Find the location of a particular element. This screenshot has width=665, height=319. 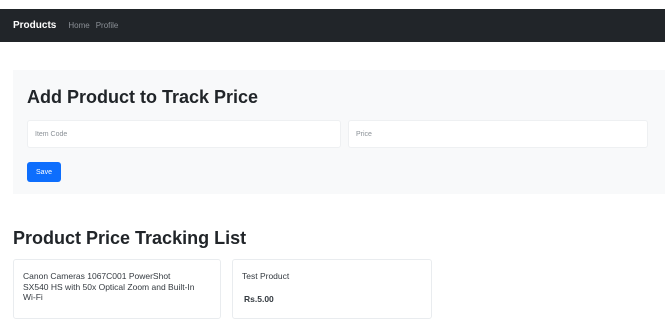

item-code-input: Item Code is located at coordinates (184, 134).